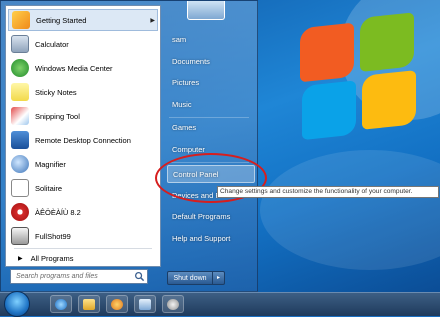  What do you see at coordinates (206, 10) in the screenshot?
I see `user-picture` at bounding box center [206, 10].